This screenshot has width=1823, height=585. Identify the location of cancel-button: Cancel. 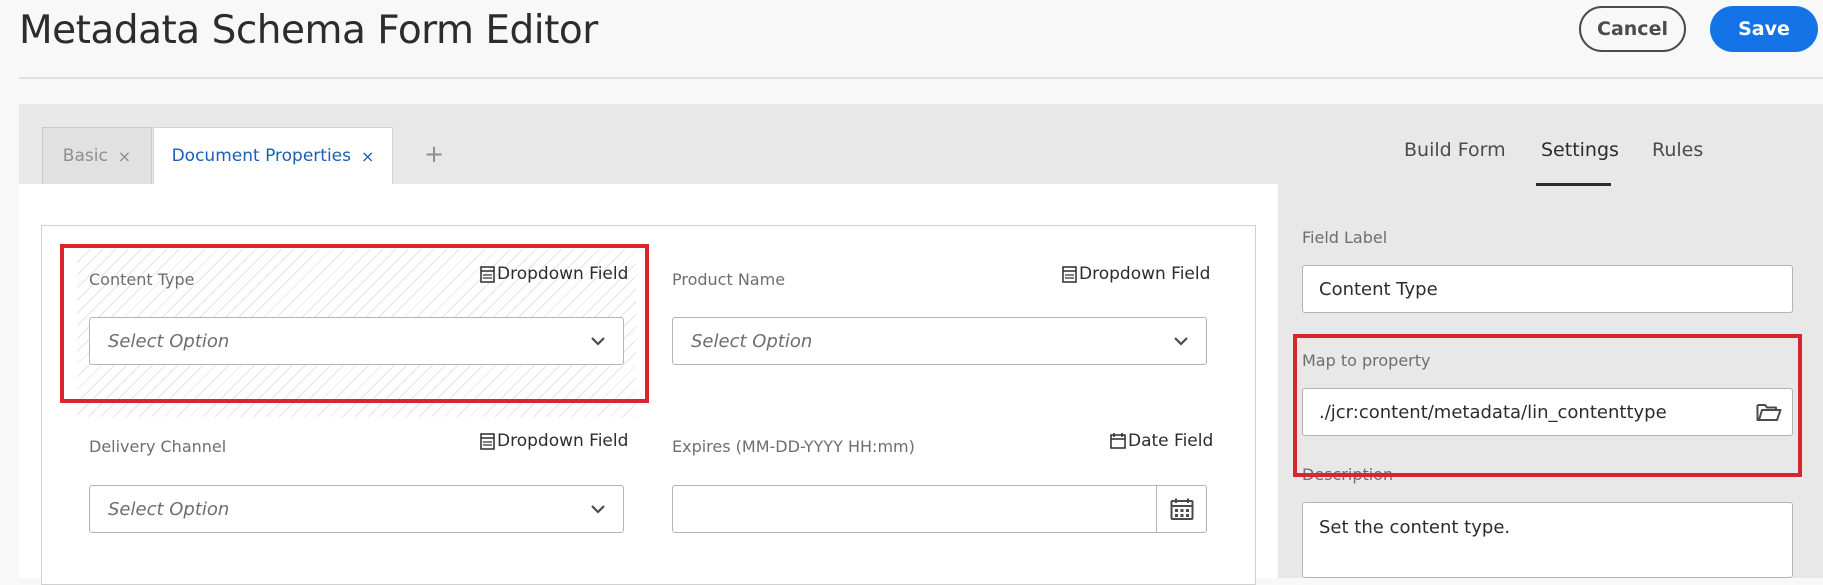
(1632, 29).